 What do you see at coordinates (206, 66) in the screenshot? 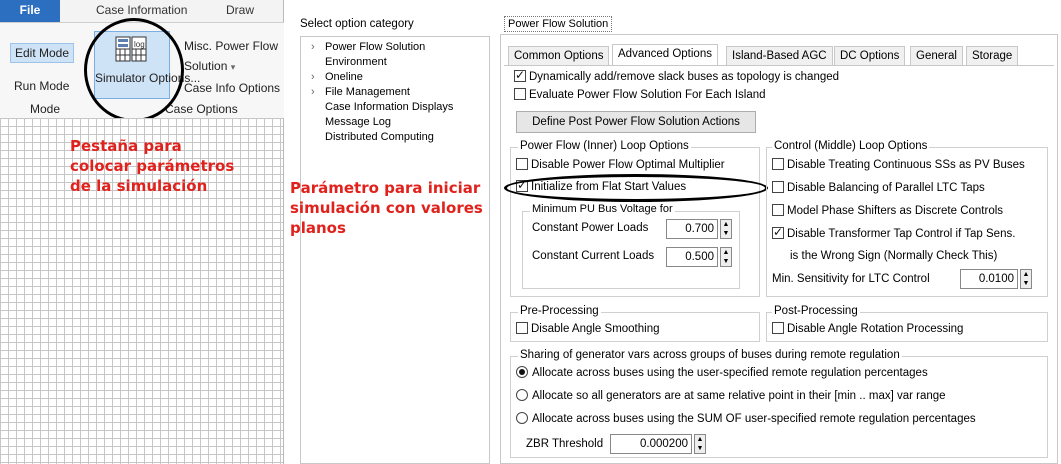
I see `solution-label: Solution` at bounding box center [206, 66].